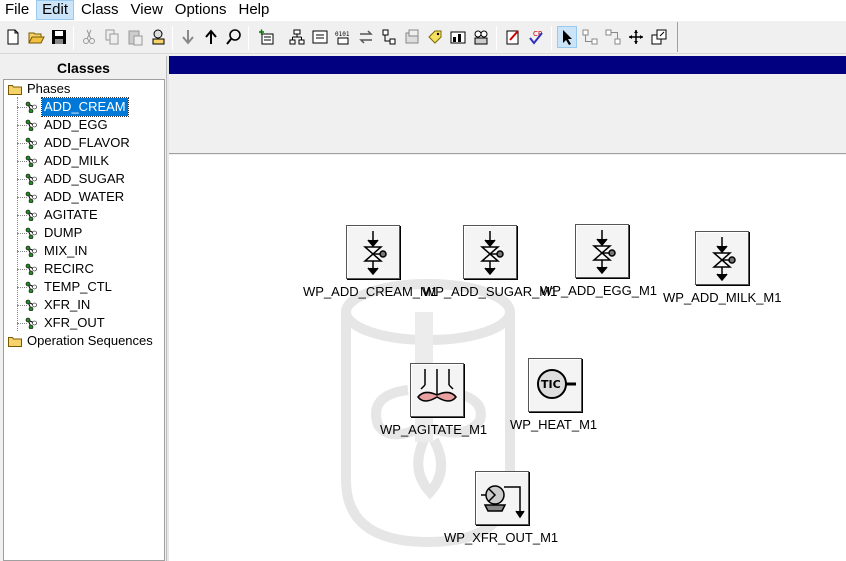  I want to click on verify-icon: CP, so click(536, 37).